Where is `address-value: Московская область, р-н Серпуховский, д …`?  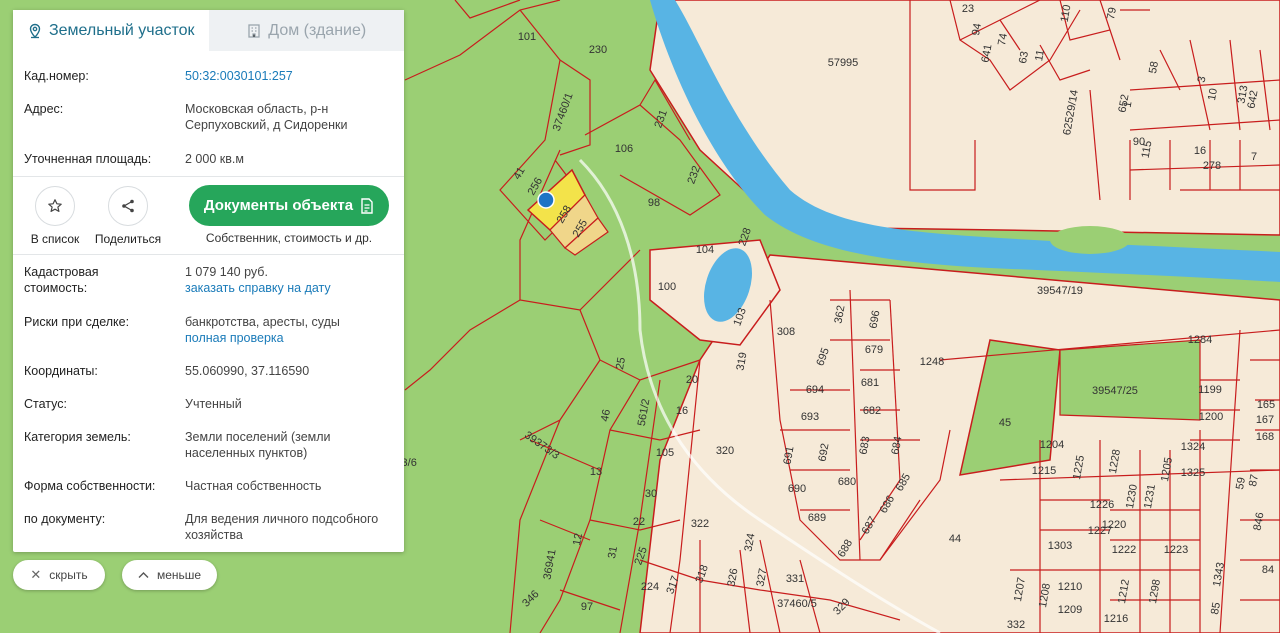 address-value: Московская область, р-н Серпуховский, д … is located at coordinates (290, 117).